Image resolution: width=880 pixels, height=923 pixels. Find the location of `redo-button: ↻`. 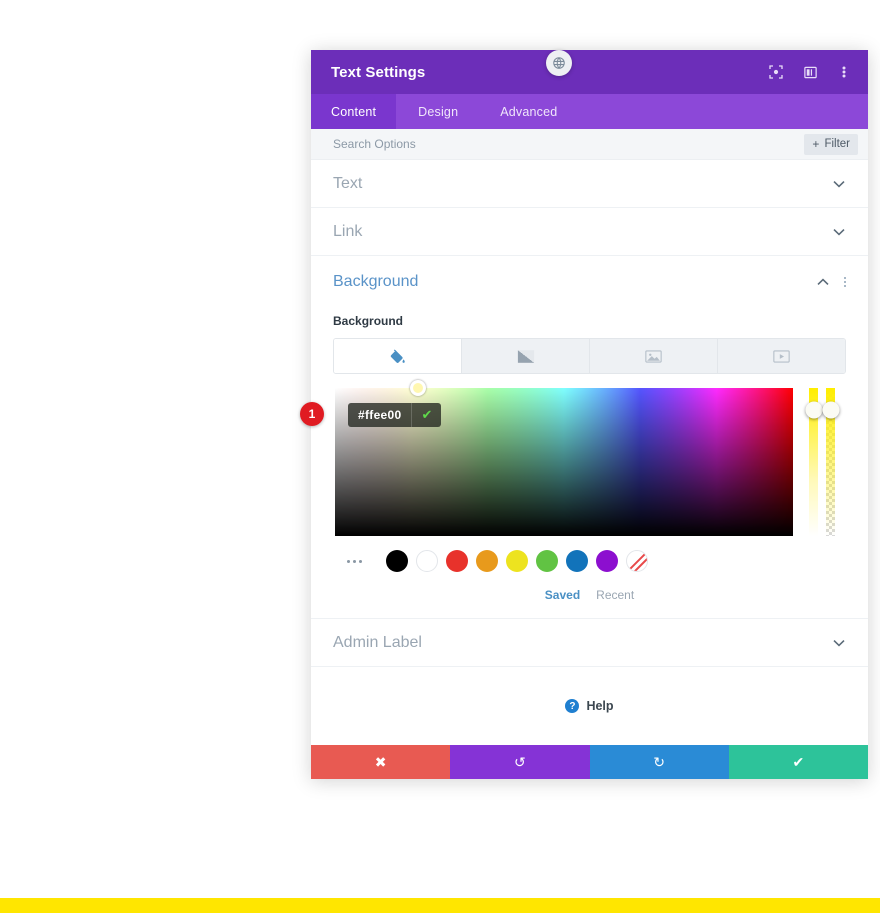

redo-button: ↻ is located at coordinates (659, 762).